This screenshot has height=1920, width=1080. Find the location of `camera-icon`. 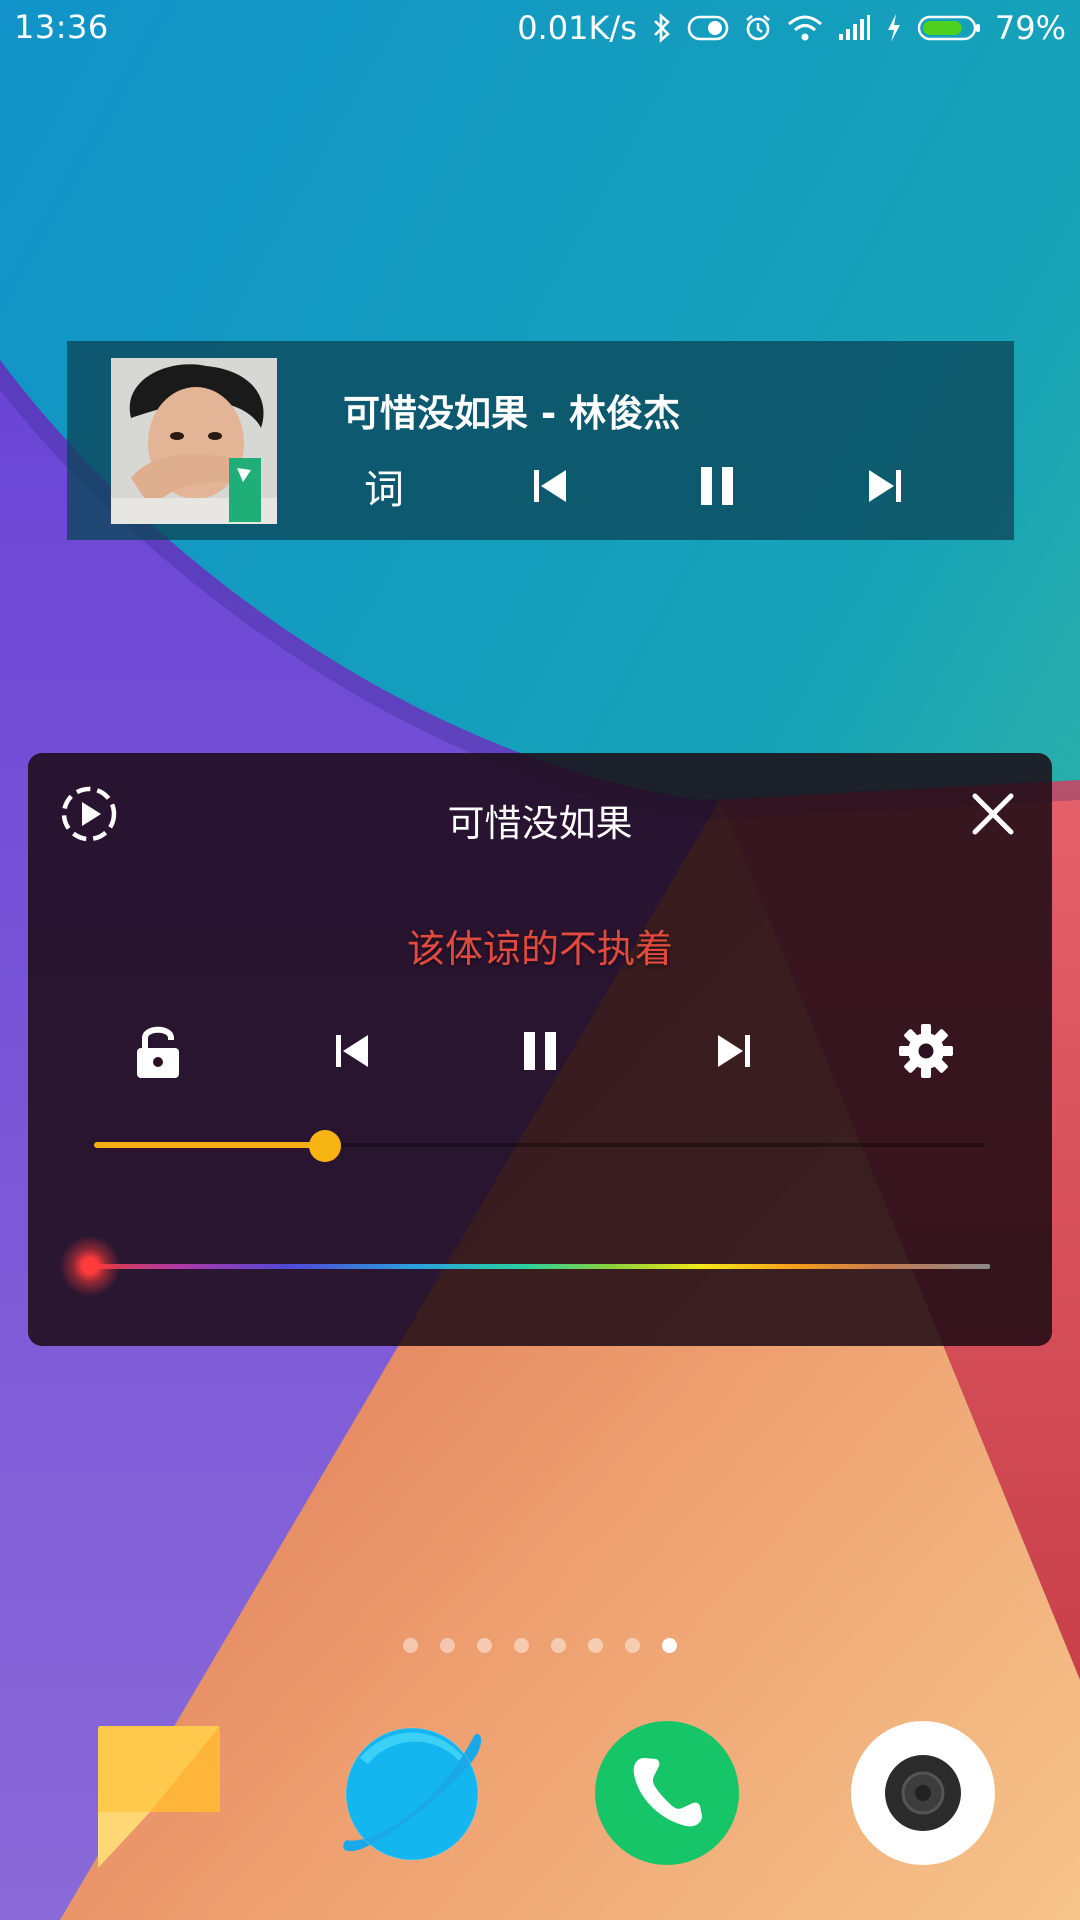

camera-icon is located at coordinates (923, 1793).